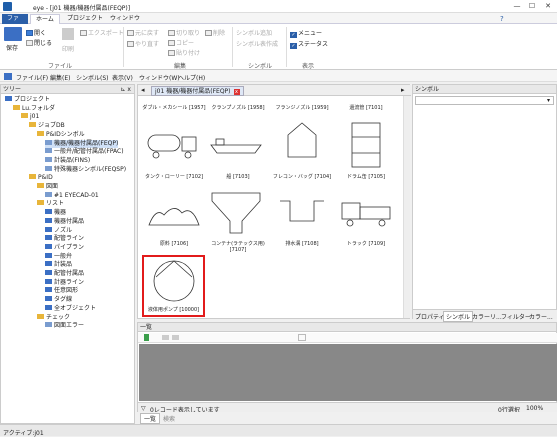  I want to click on tab-property: プロパティ, so click(430, 316).